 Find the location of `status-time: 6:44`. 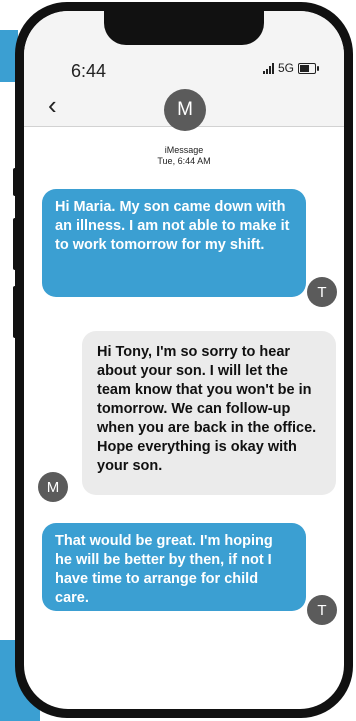

status-time: 6:44 is located at coordinates (89, 71).